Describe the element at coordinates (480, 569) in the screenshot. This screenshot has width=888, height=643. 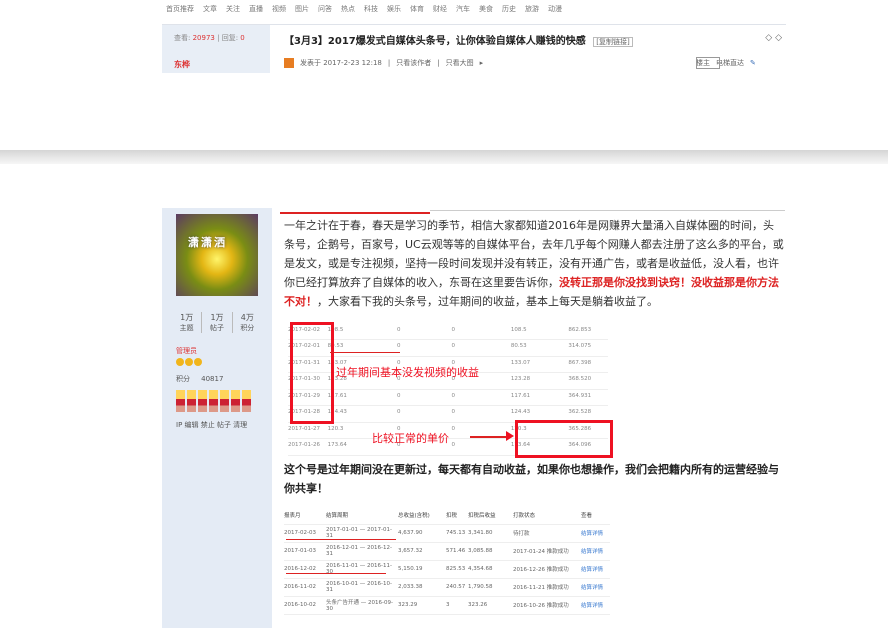
I see `table-cell: 4,354.68` at that location.